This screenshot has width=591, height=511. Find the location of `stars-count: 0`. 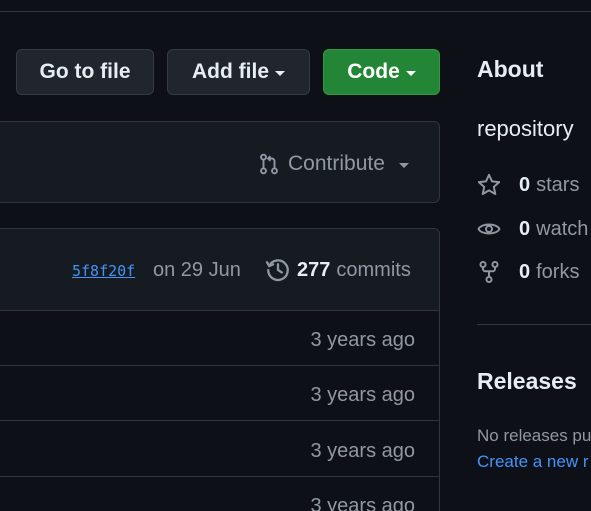

stars-count: 0 is located at coordinates (525, 184).